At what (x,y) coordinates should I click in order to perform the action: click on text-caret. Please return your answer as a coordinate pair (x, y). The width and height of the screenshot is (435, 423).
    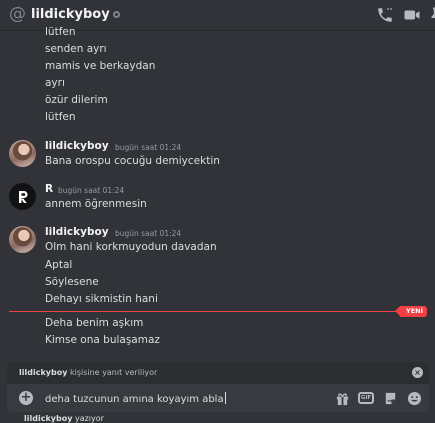
    Looking at the image, I should click on (225, 398).